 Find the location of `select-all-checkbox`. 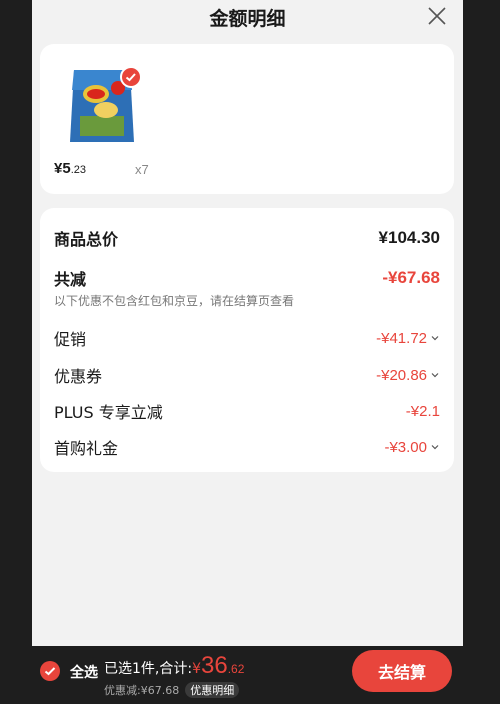

select-all-checkbox is located at coordinates (50, 671).